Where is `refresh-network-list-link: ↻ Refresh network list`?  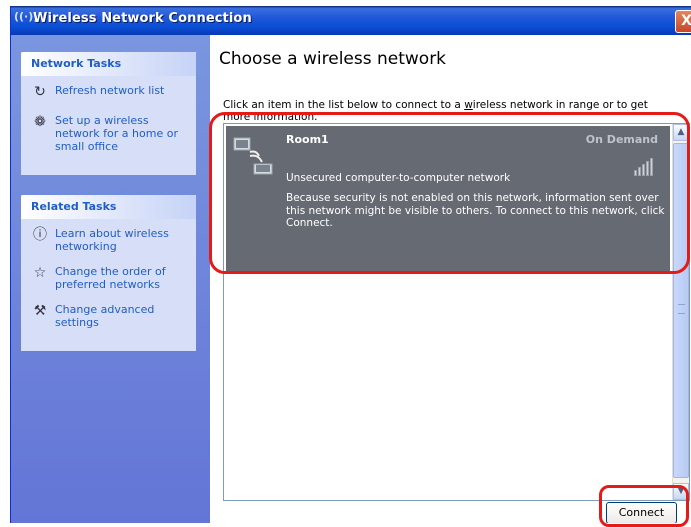 refresh-network-list-link: ↻ Refresh network list is located at coordinates (110, 93).